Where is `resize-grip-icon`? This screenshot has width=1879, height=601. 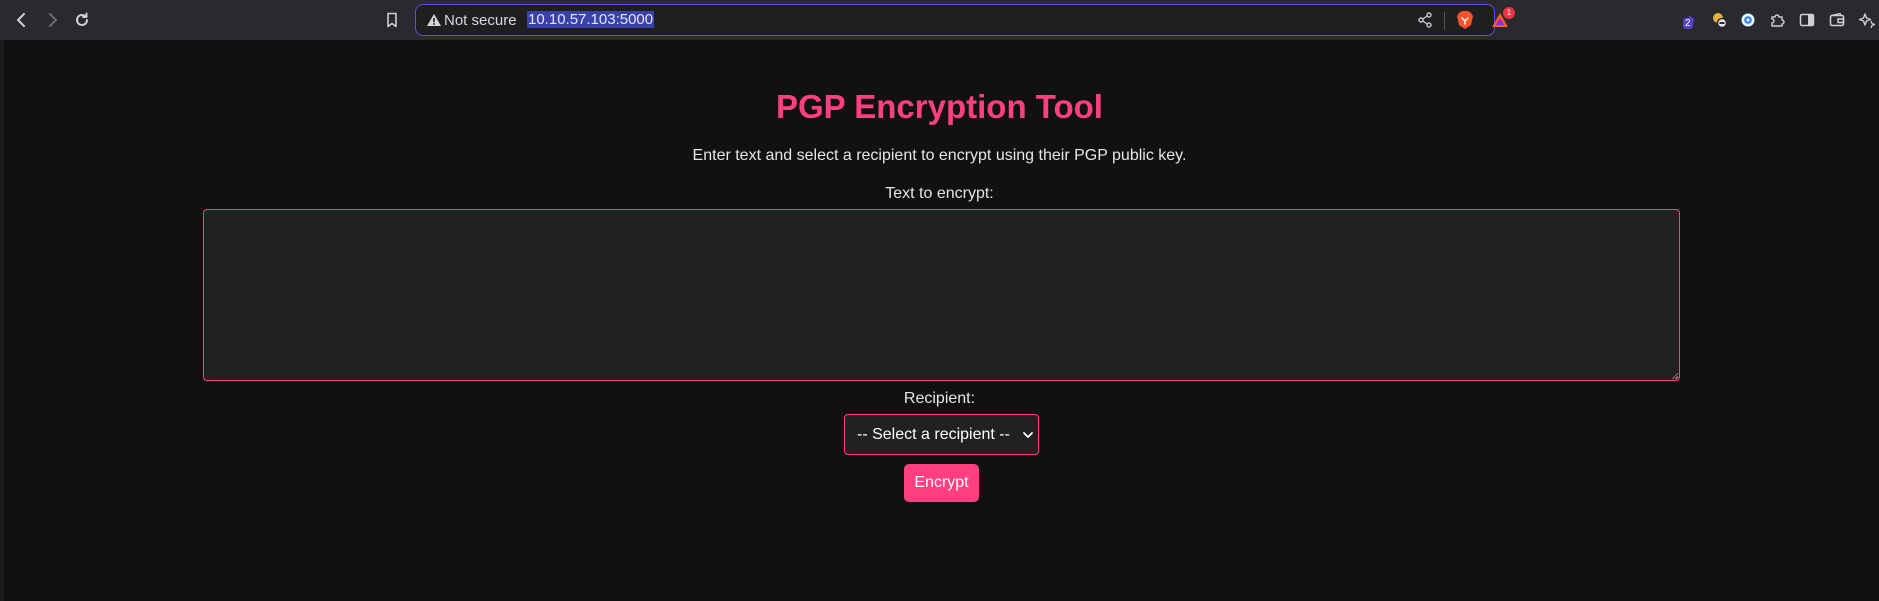 resize-grip-icon is located at coordinates (1674, 375).